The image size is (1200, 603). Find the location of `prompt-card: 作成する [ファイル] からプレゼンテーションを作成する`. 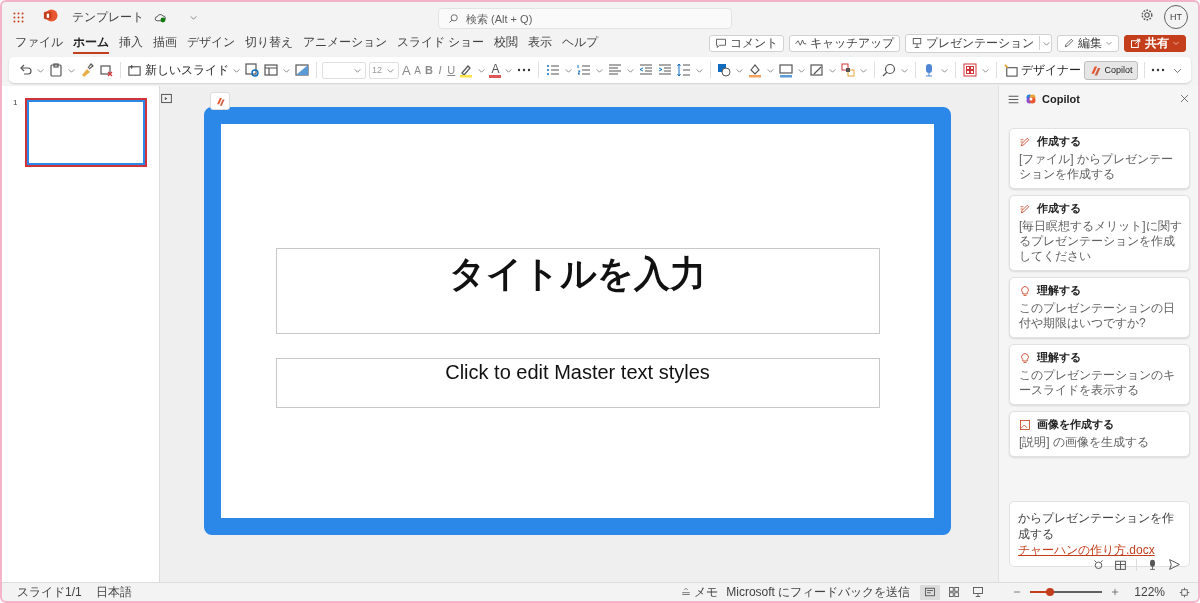

prompt-card: 作成する [ファイル] からプレゼンテーションを作成する is located at coordinates (1099, 158).